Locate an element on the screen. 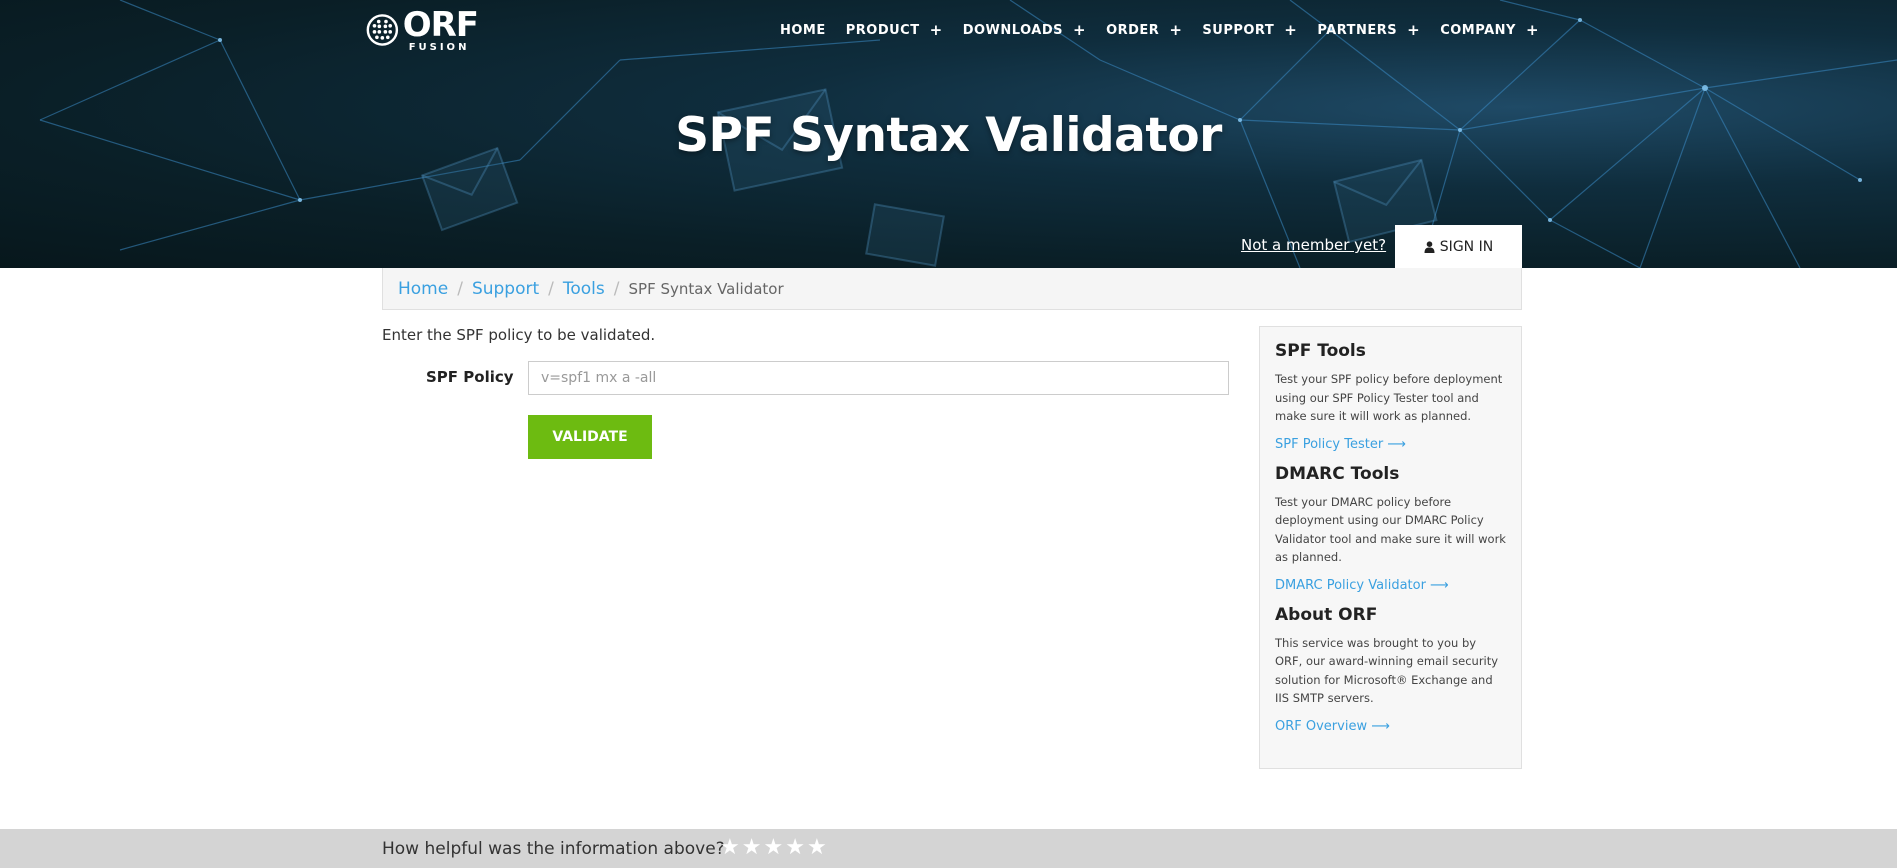 The height and width of the screenshot is (868, 1897). nav-item-downloads: DOWNLOADS + is located at coordinates (1024, 30).